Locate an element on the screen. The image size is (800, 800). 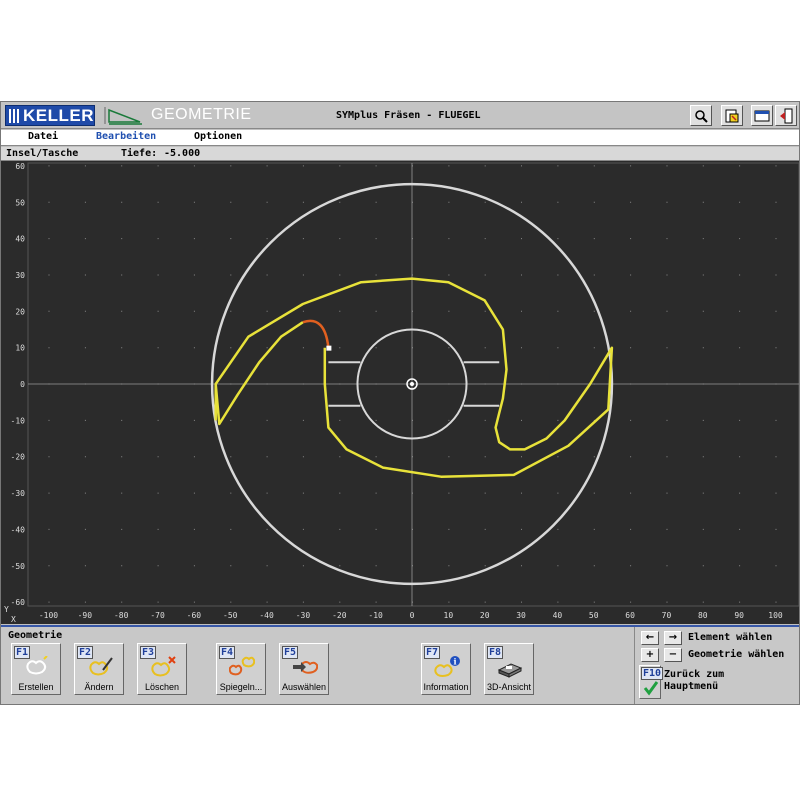
plus-icon: + is located at coordinates (650, 654).